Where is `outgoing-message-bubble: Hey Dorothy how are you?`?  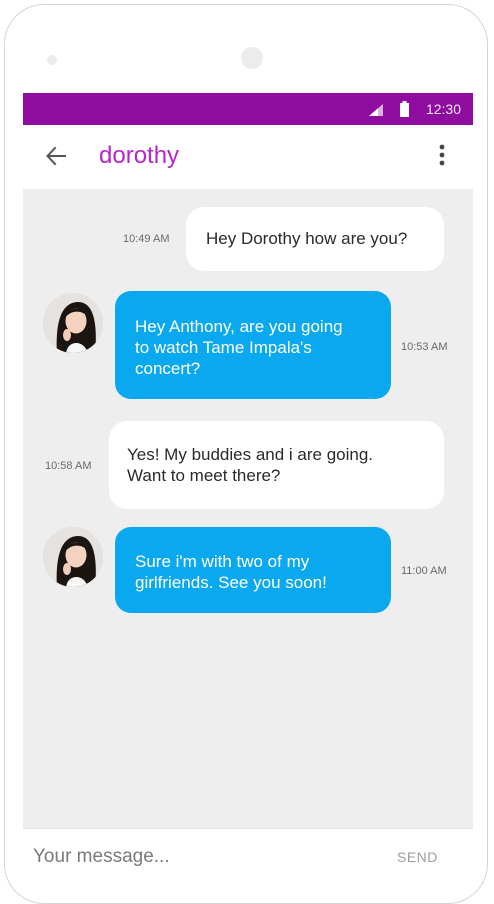 outgoing-message-bubble: Hey Dorothy how are you? is located at coordinates (315, 239).